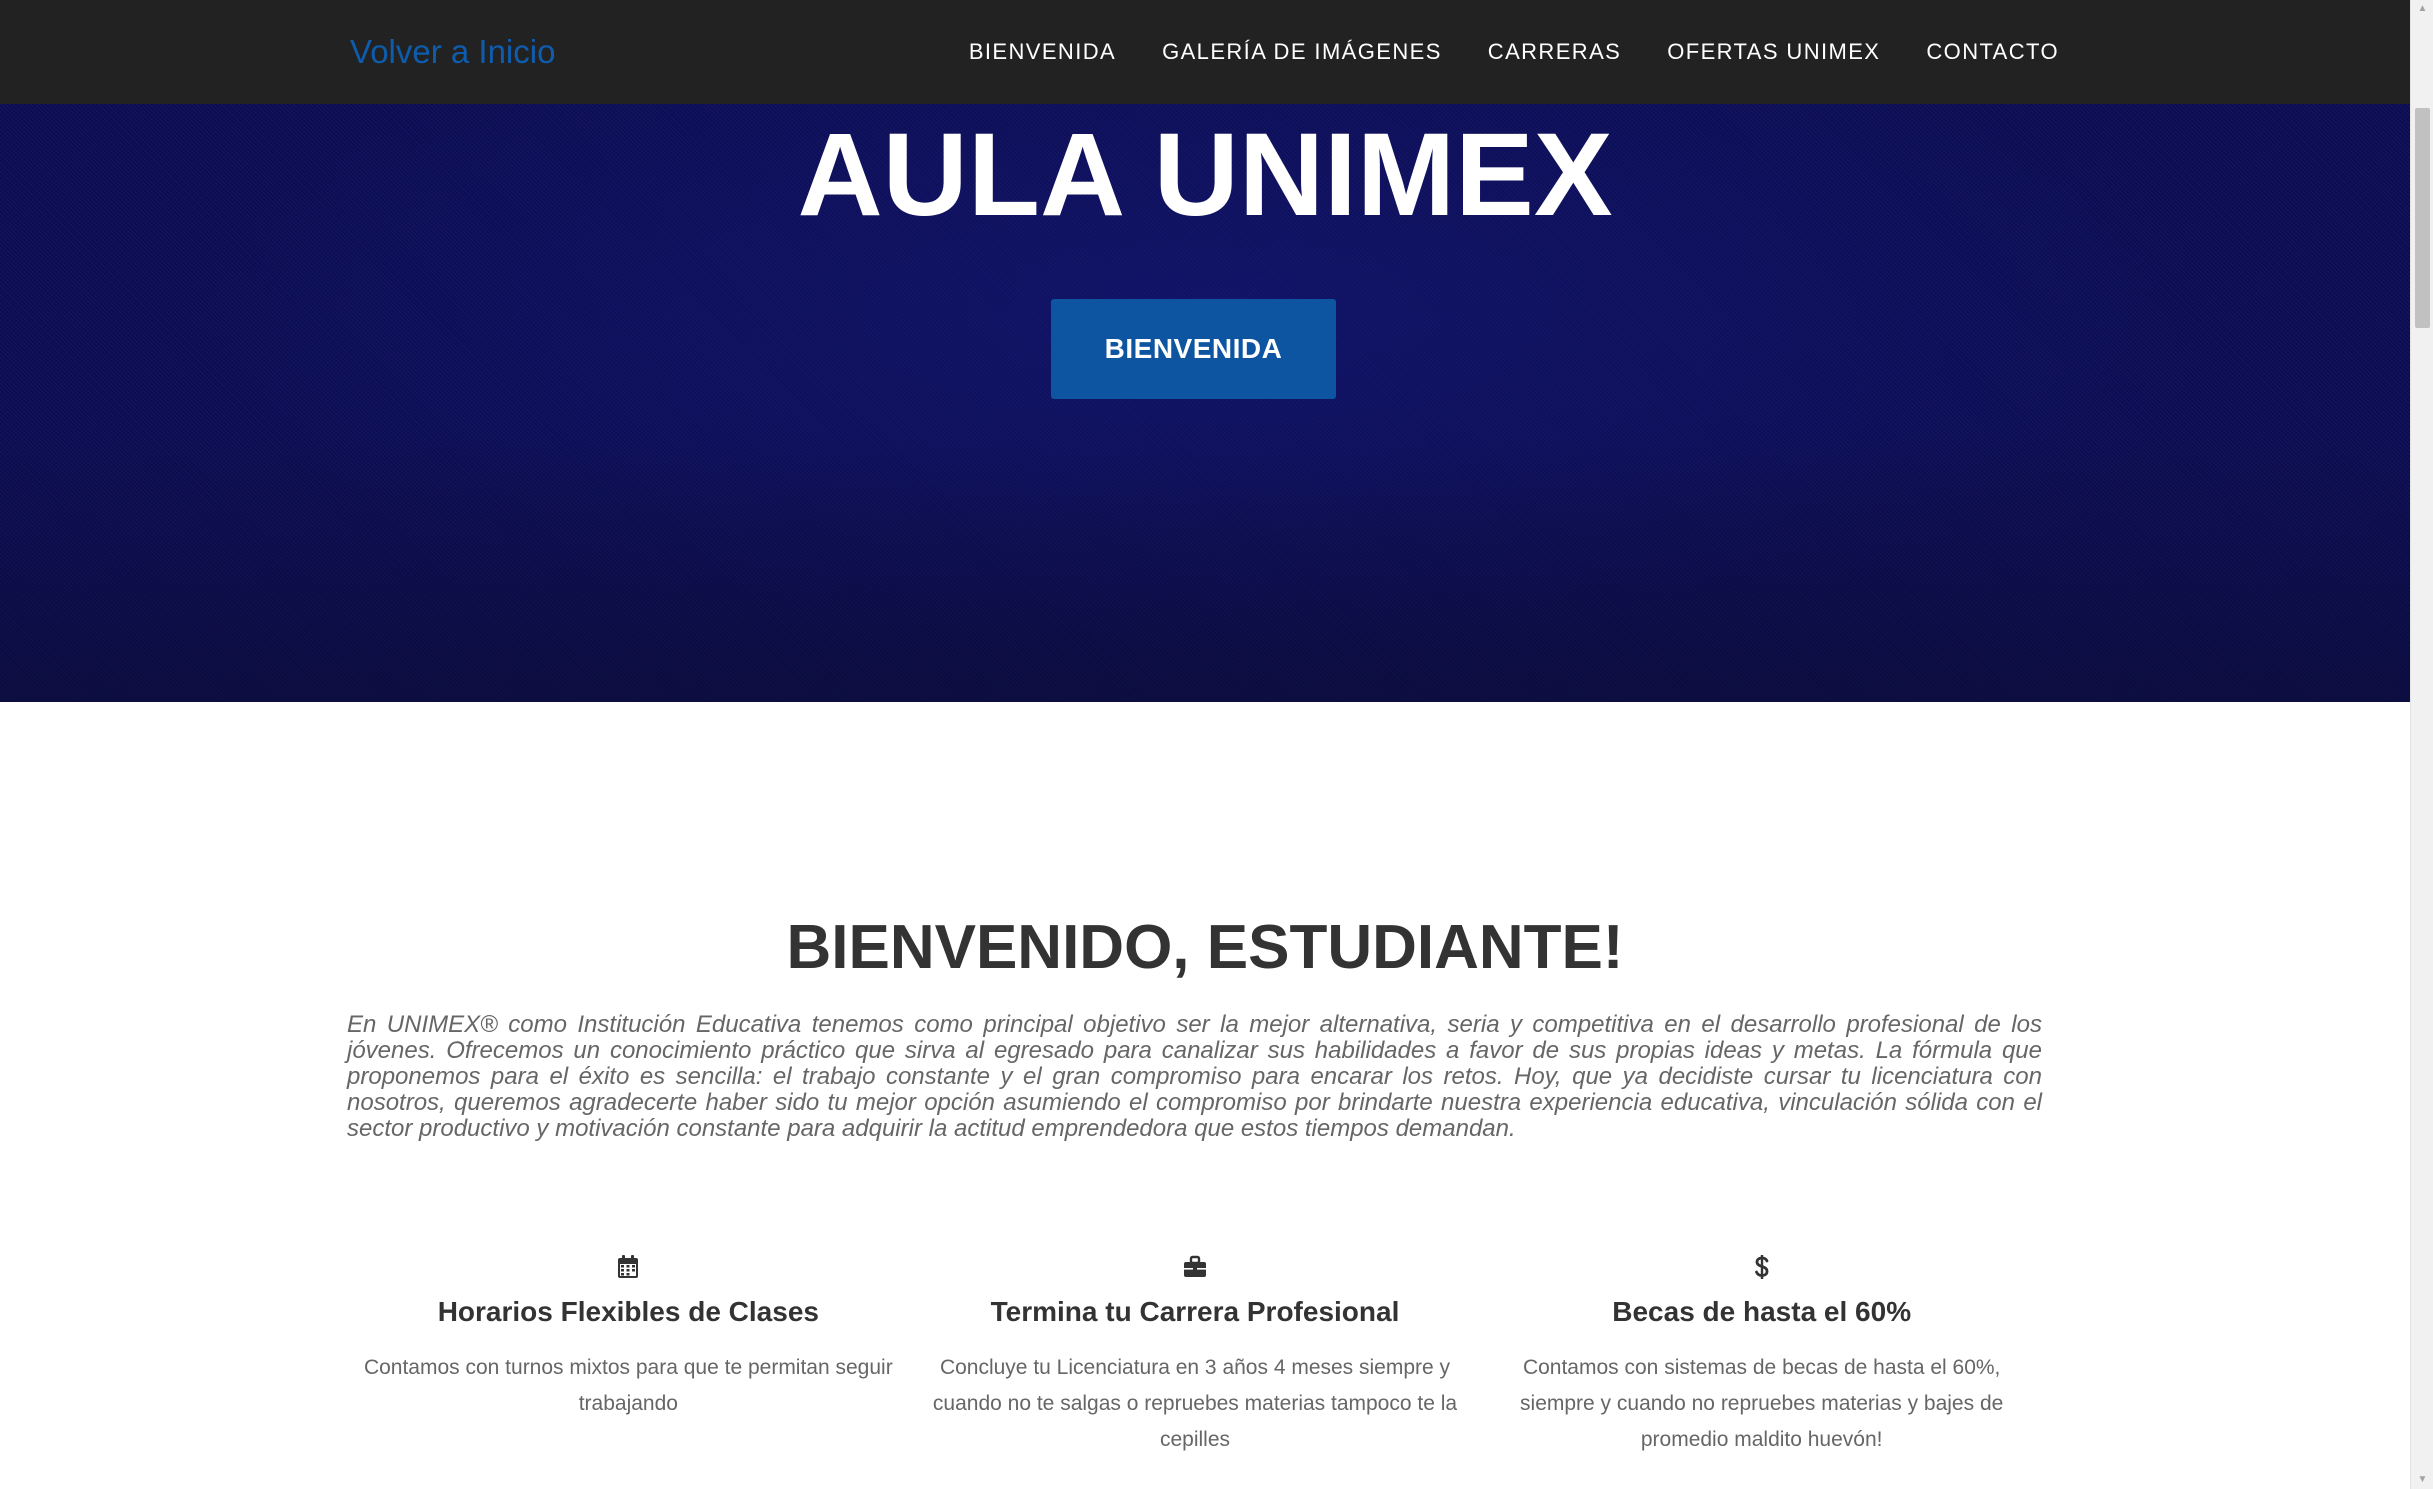 This screenshot has width=2433, height=1489. I want to click on scrollbar-thumb, so click(2422, 218).